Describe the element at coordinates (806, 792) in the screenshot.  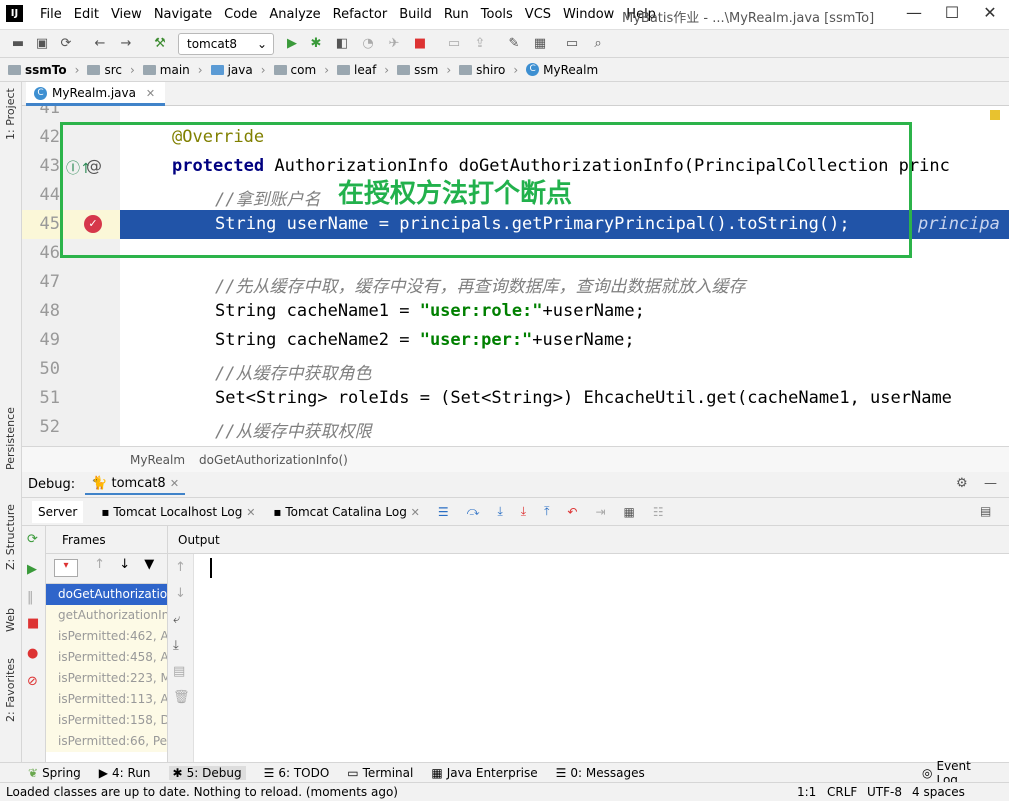
I see `cursor-position: 1:1` at that location.